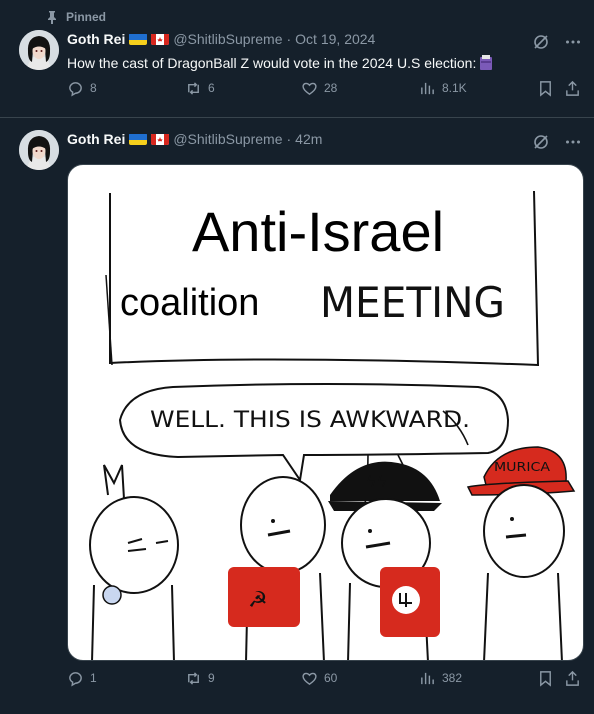  I want to click on cap-insignia: ϟϟ, so click(376, 481).